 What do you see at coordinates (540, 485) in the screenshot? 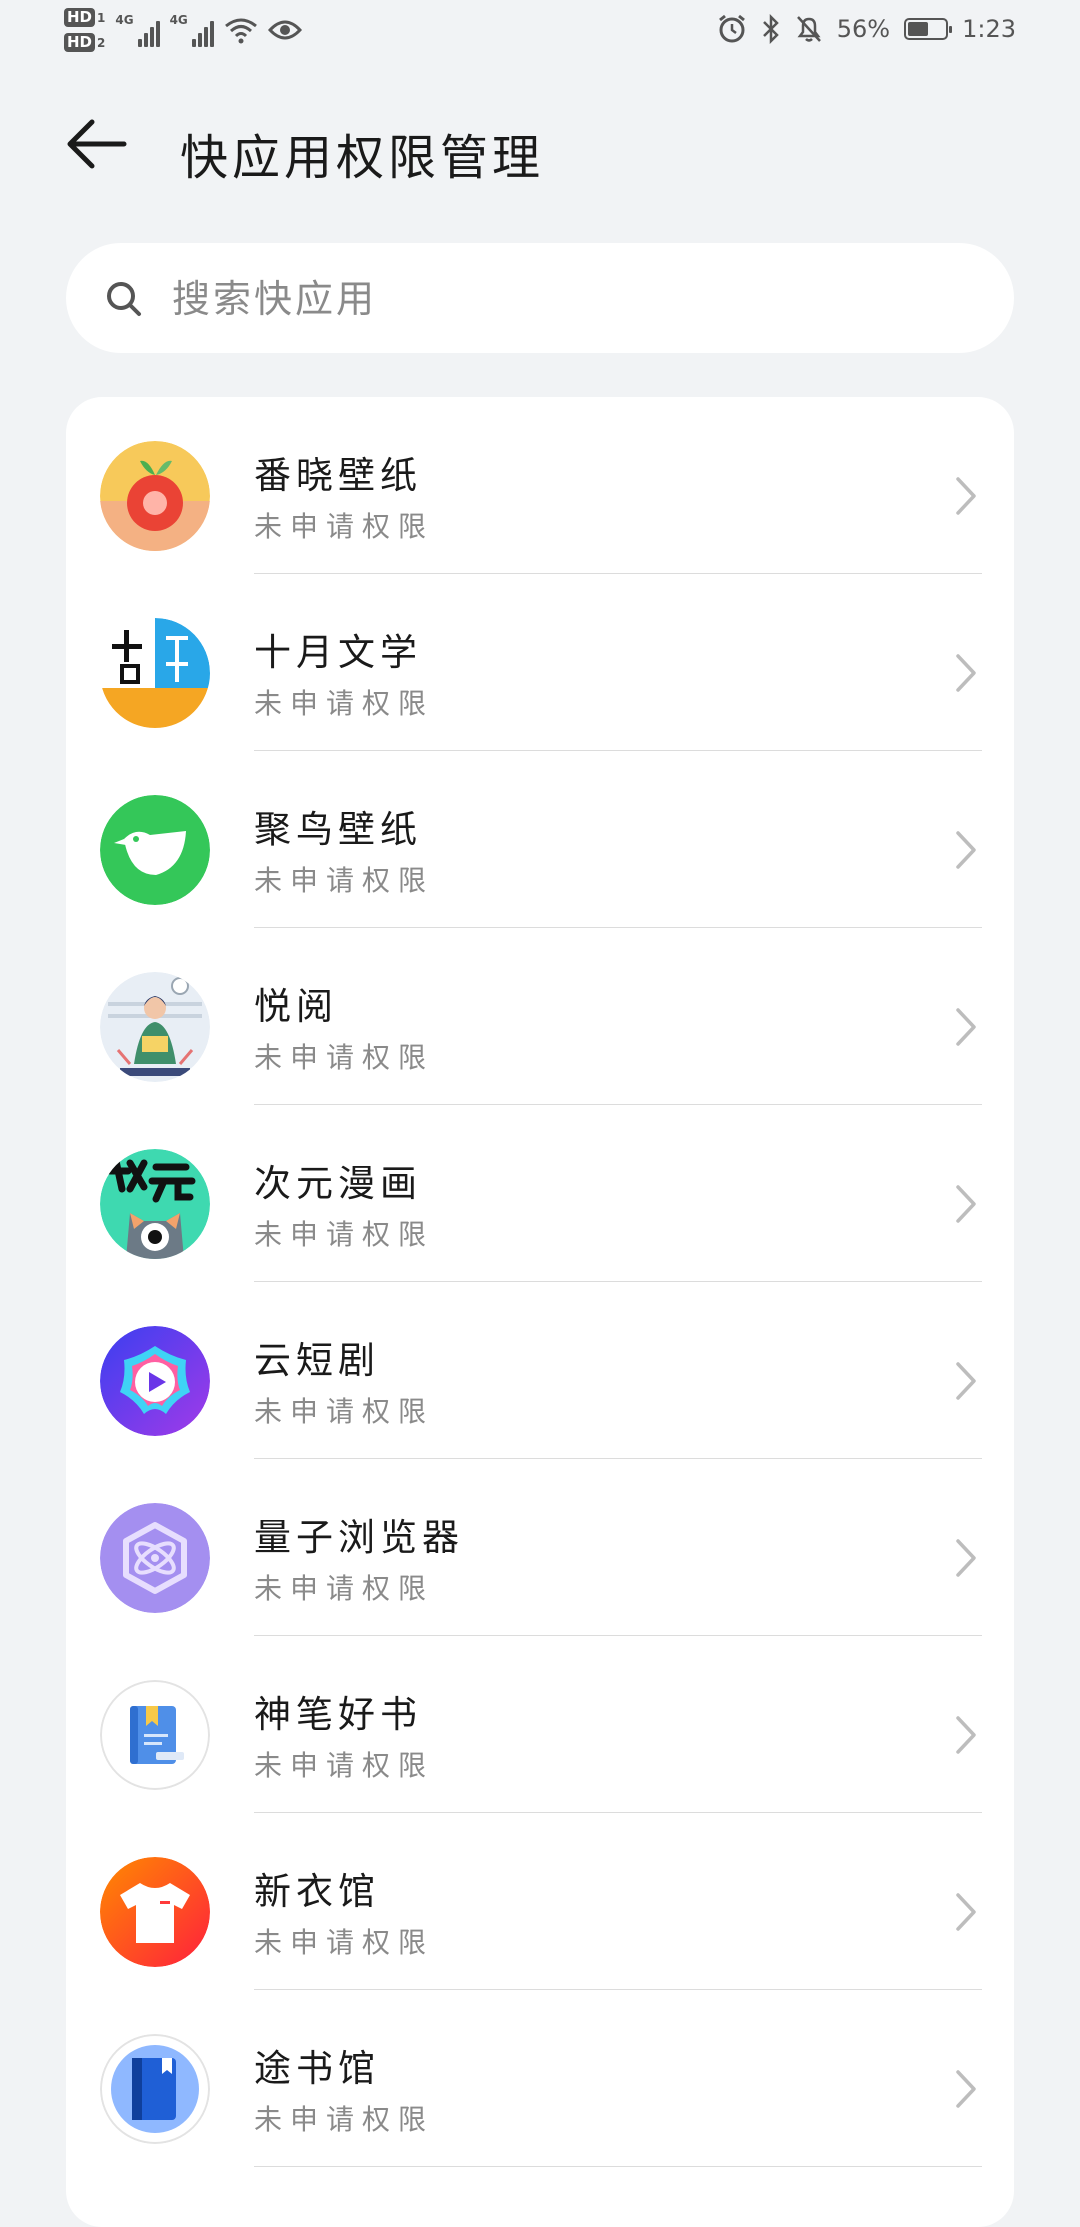
I see `list-item: 番晓壁纸 未申请权限` at bounding box center [540, 485].